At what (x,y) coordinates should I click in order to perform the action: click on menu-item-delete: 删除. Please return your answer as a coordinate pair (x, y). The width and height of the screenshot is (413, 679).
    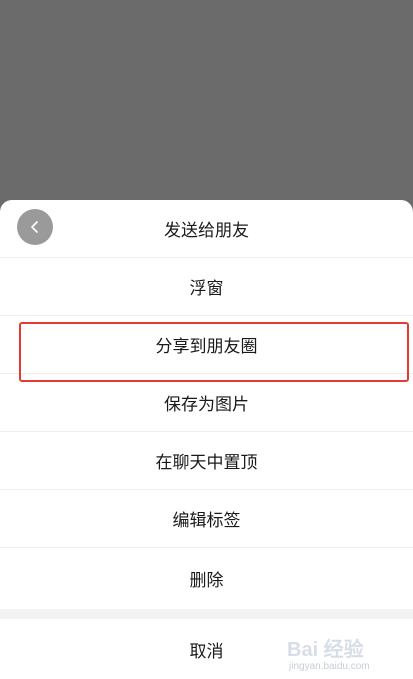
    Looking at the image, I should click on (206, 578).